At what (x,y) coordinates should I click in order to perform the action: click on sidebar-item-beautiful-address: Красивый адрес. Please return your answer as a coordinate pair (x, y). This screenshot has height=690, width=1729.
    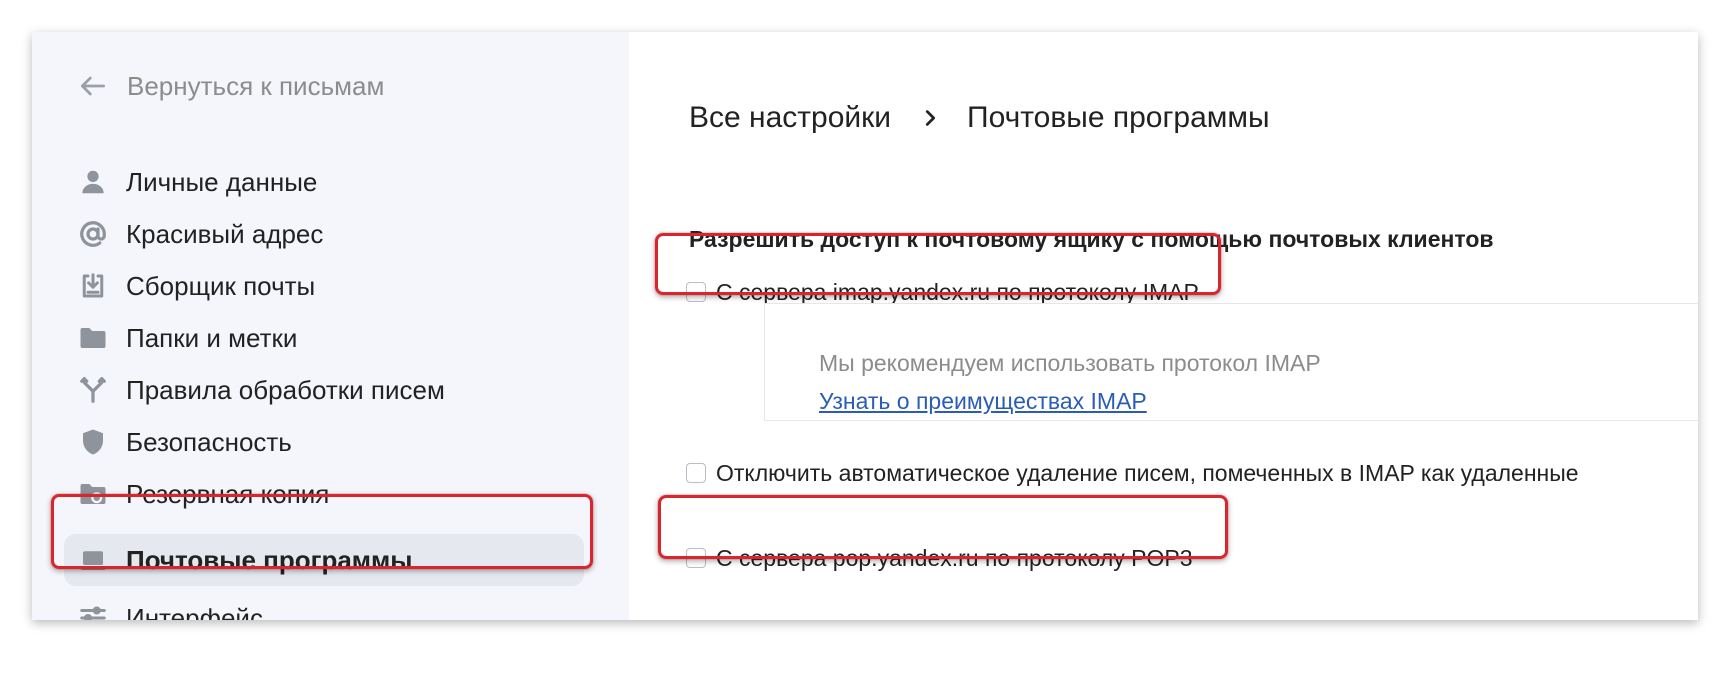
    Looking at the image, I should click on (324, 234).